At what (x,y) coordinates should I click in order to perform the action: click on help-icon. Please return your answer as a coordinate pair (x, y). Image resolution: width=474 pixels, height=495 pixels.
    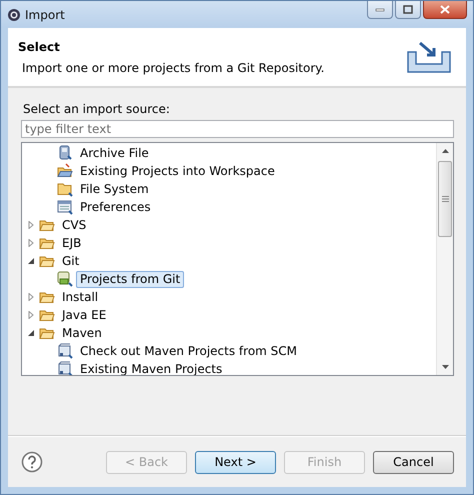
    Looking at the image, I should click on (32, 462).